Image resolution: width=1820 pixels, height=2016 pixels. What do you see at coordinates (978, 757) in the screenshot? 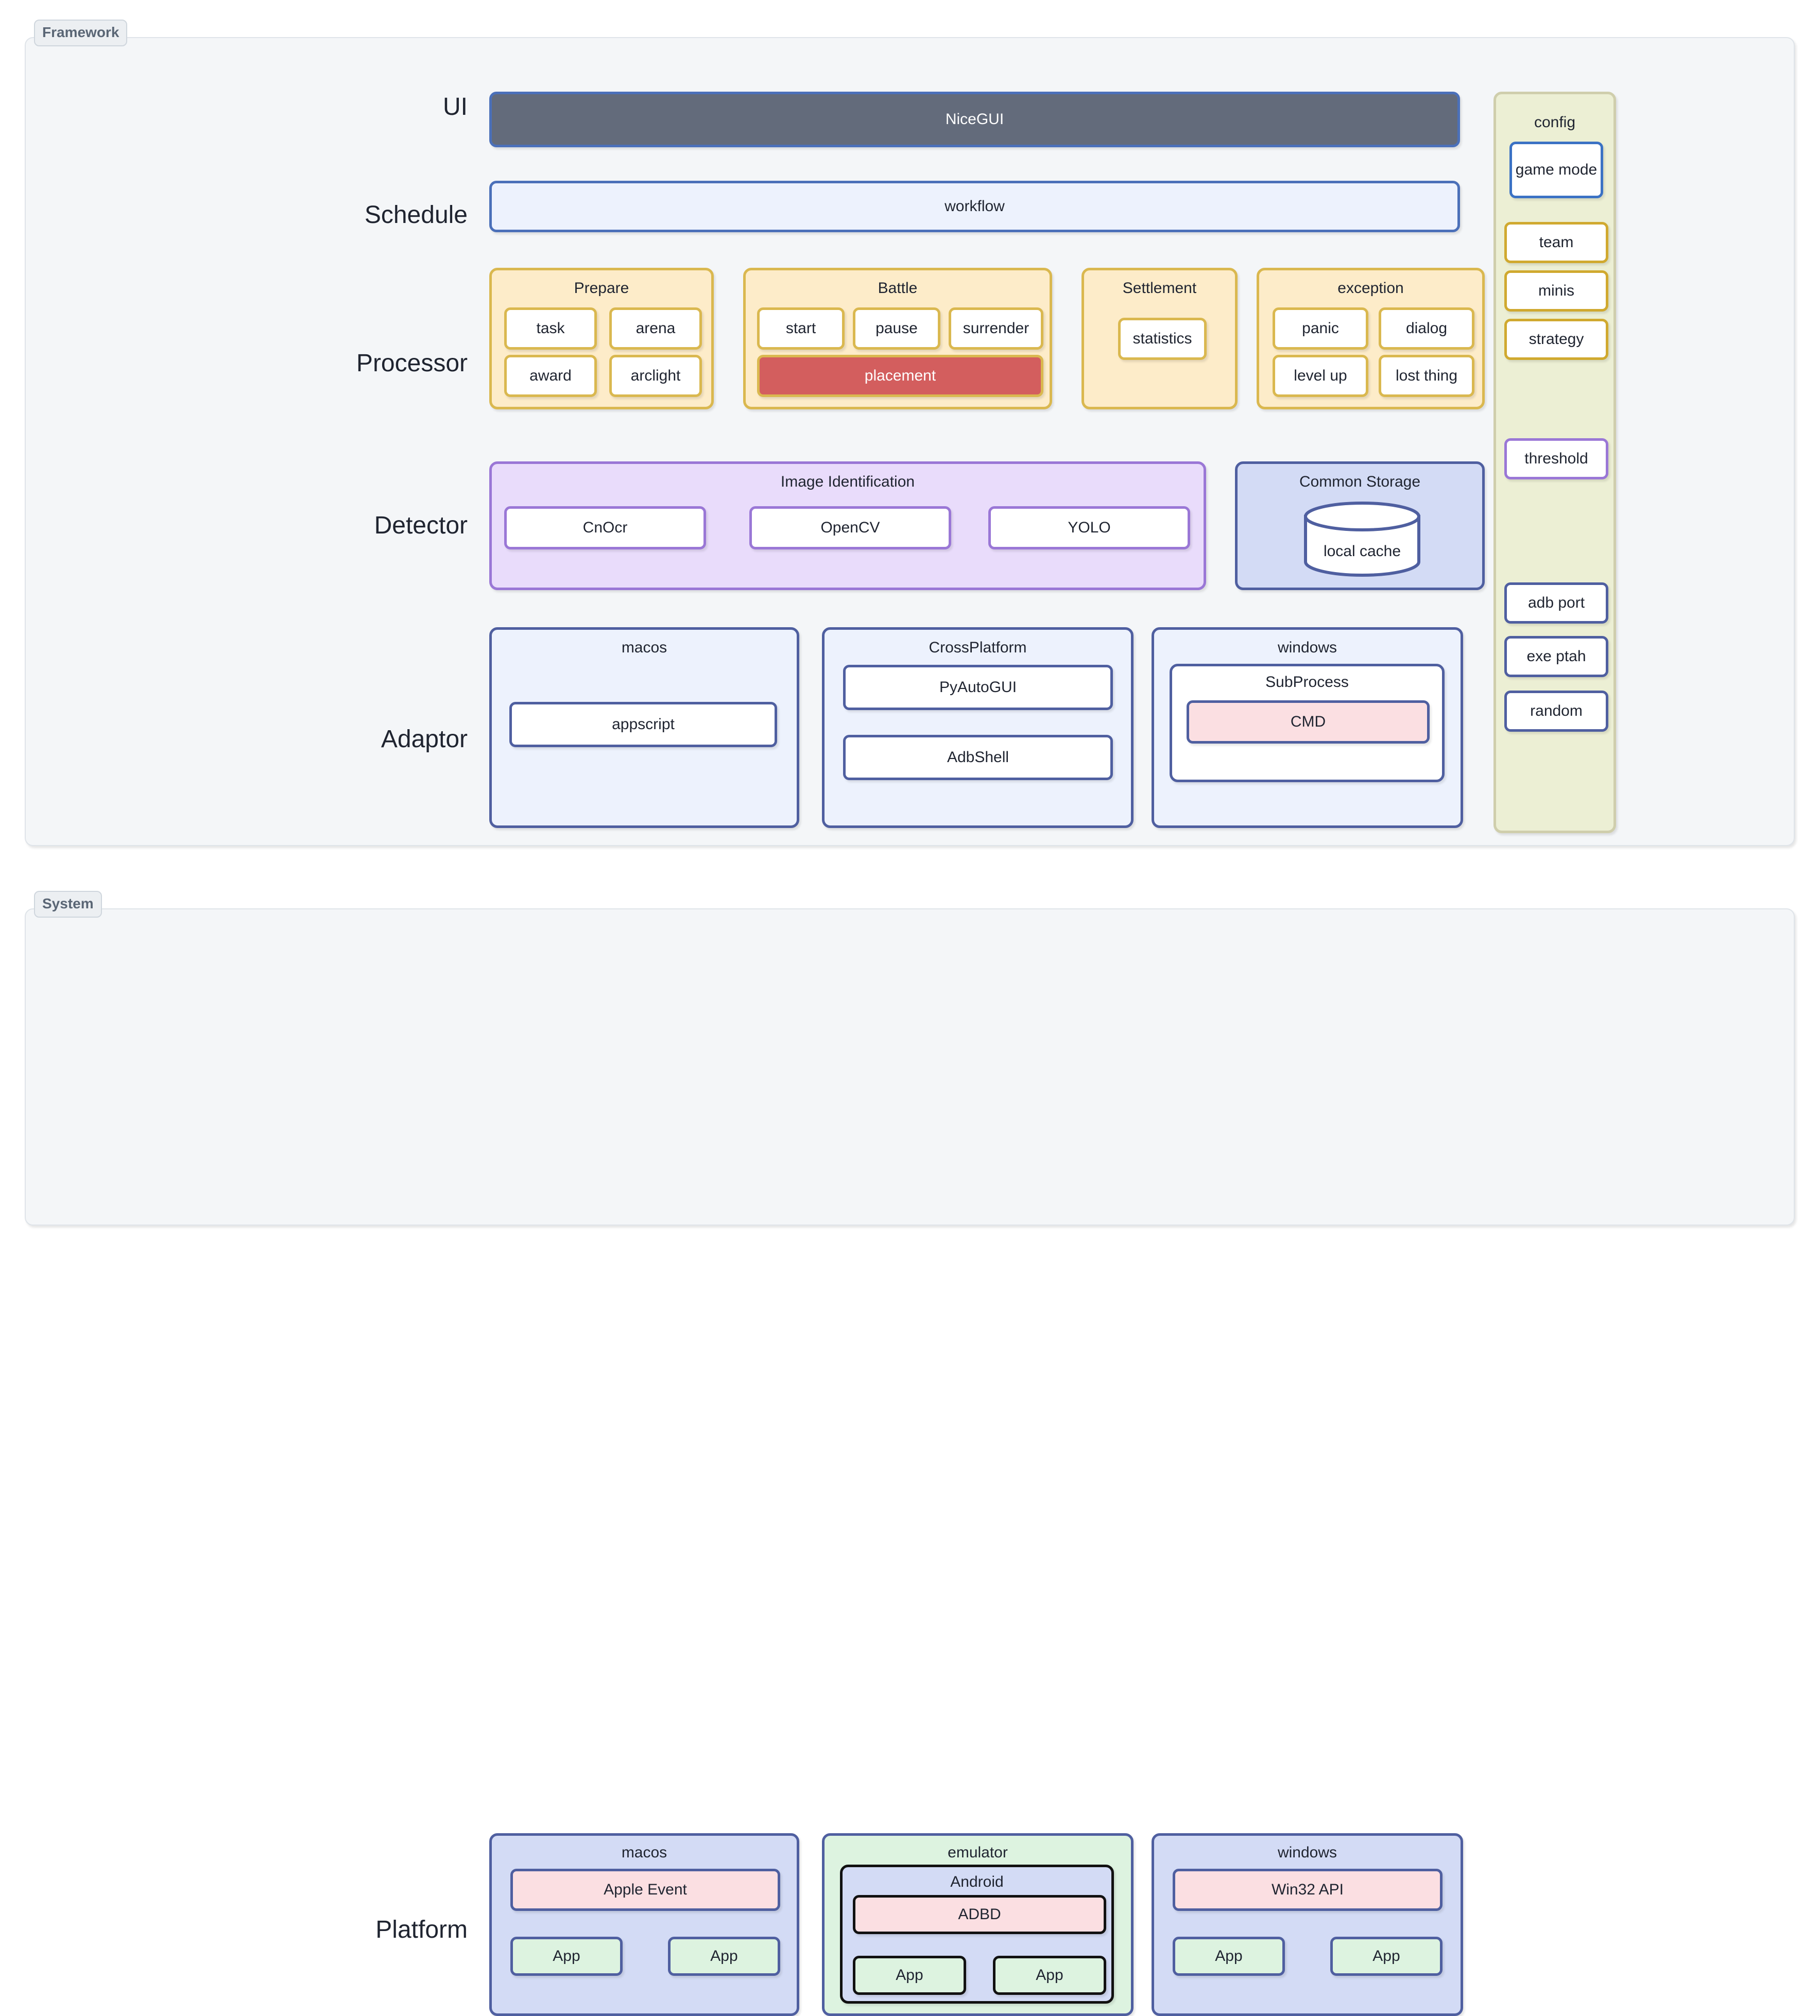
I see `adaptor-crossplatform-item-adbshell: AdbShell` at bounding box center [978, 757].